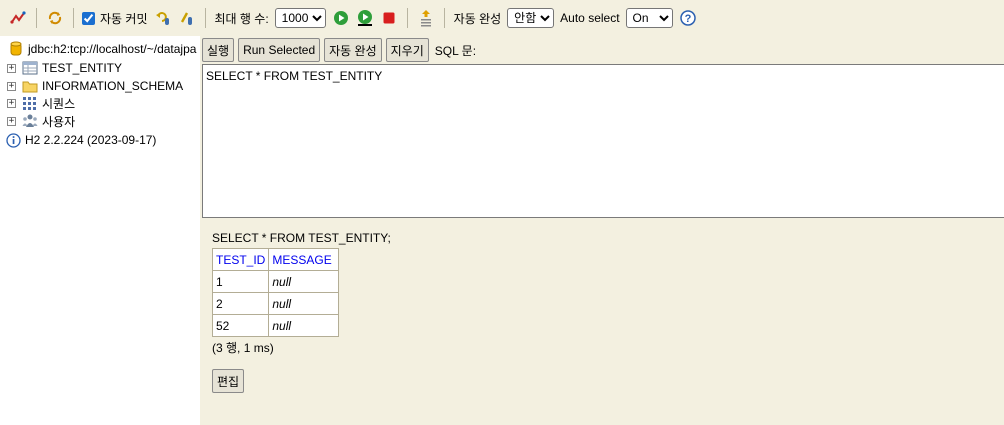  Describe the element at coordinates (240, 325) in the screenshot. I see `cell-test-id: 52` at that location.